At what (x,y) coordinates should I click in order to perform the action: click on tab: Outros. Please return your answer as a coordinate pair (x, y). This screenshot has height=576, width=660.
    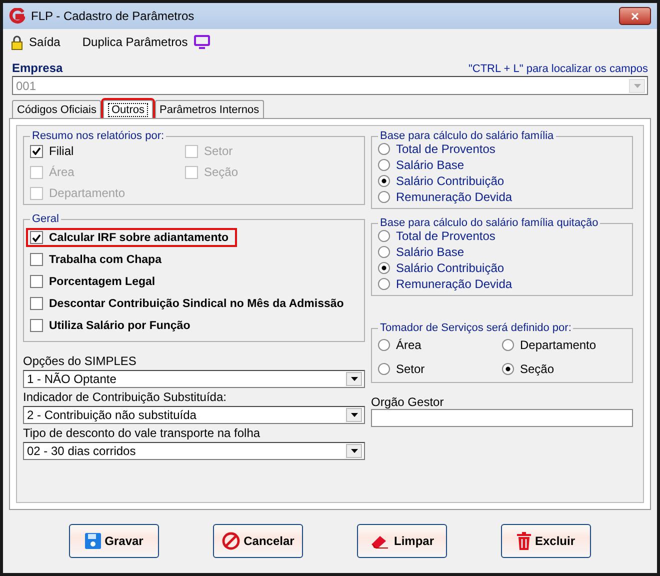
    Looking at the image, I should click on (127, 109).